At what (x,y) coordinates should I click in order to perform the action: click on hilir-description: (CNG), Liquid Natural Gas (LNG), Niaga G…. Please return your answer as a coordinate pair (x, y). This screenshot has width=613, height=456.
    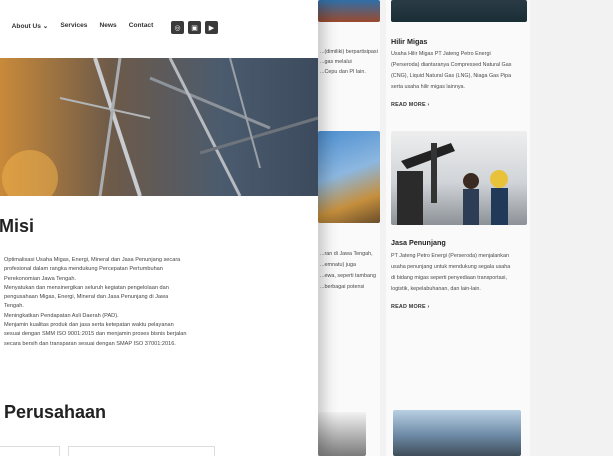
    Looking at the image, I should click on (451, 76).